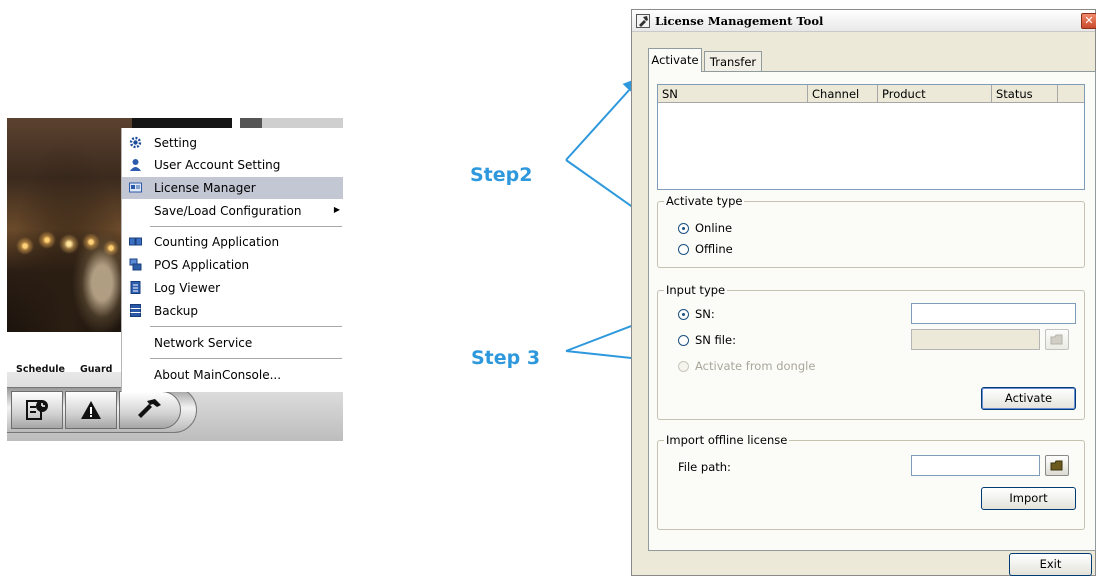 The image size is (1096, 576). I want to click on radio-label: SN:, so click(705, 314).